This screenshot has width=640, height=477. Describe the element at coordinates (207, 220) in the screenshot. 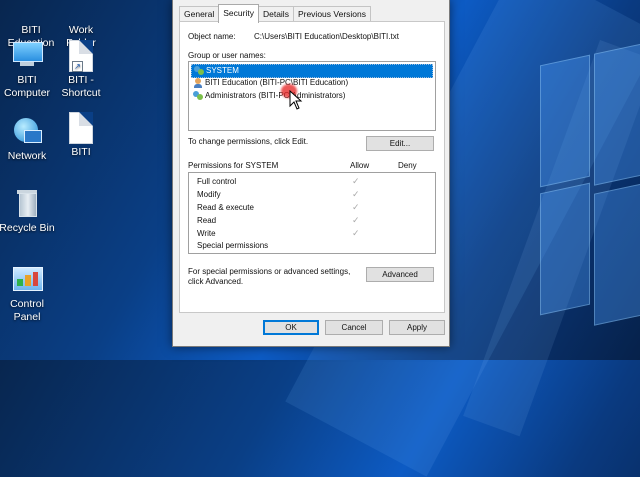

I see `permission-name: Read` at that location.